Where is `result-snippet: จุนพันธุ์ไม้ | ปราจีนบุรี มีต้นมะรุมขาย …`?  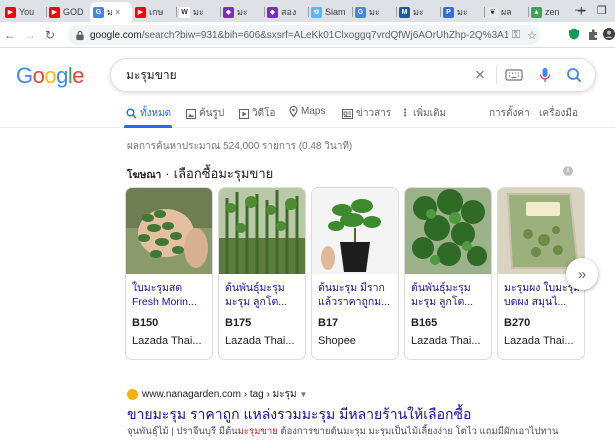
result-snippet: จุนพันธุ์ไม้ | ปราจีนบุรี มีต้นมะรุมขาย … is located at coordinates (343, 431).